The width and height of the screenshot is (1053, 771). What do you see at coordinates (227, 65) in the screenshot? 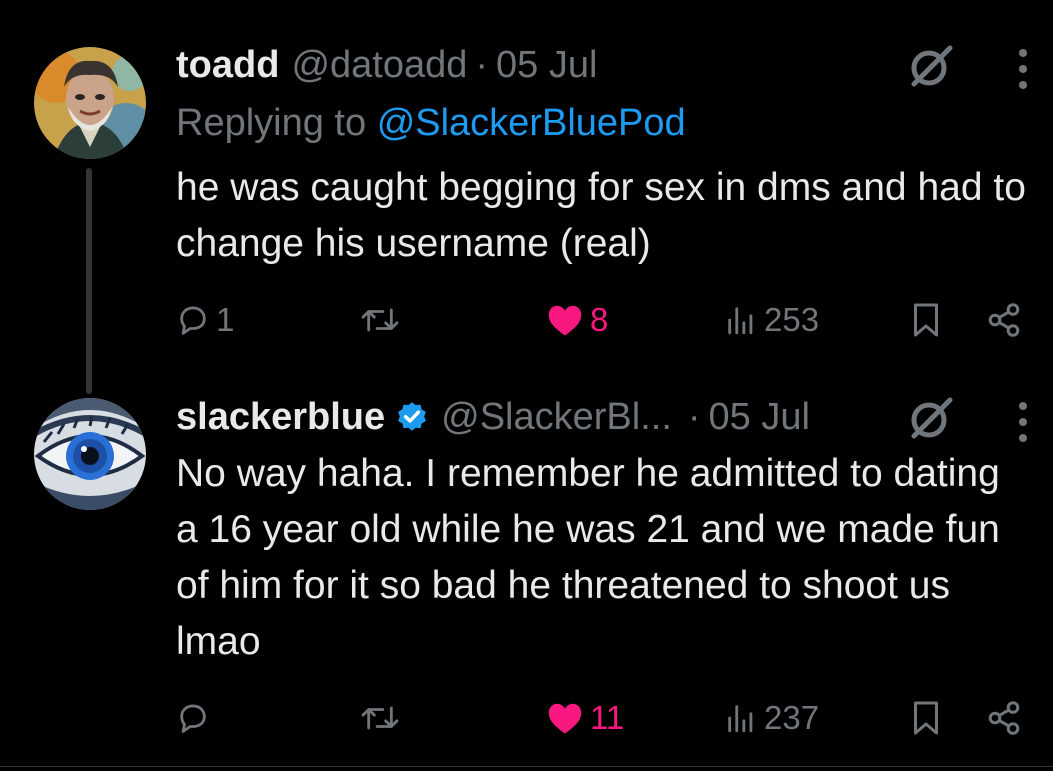
I see `display-name: toadd` at bounding box center [227, 65].